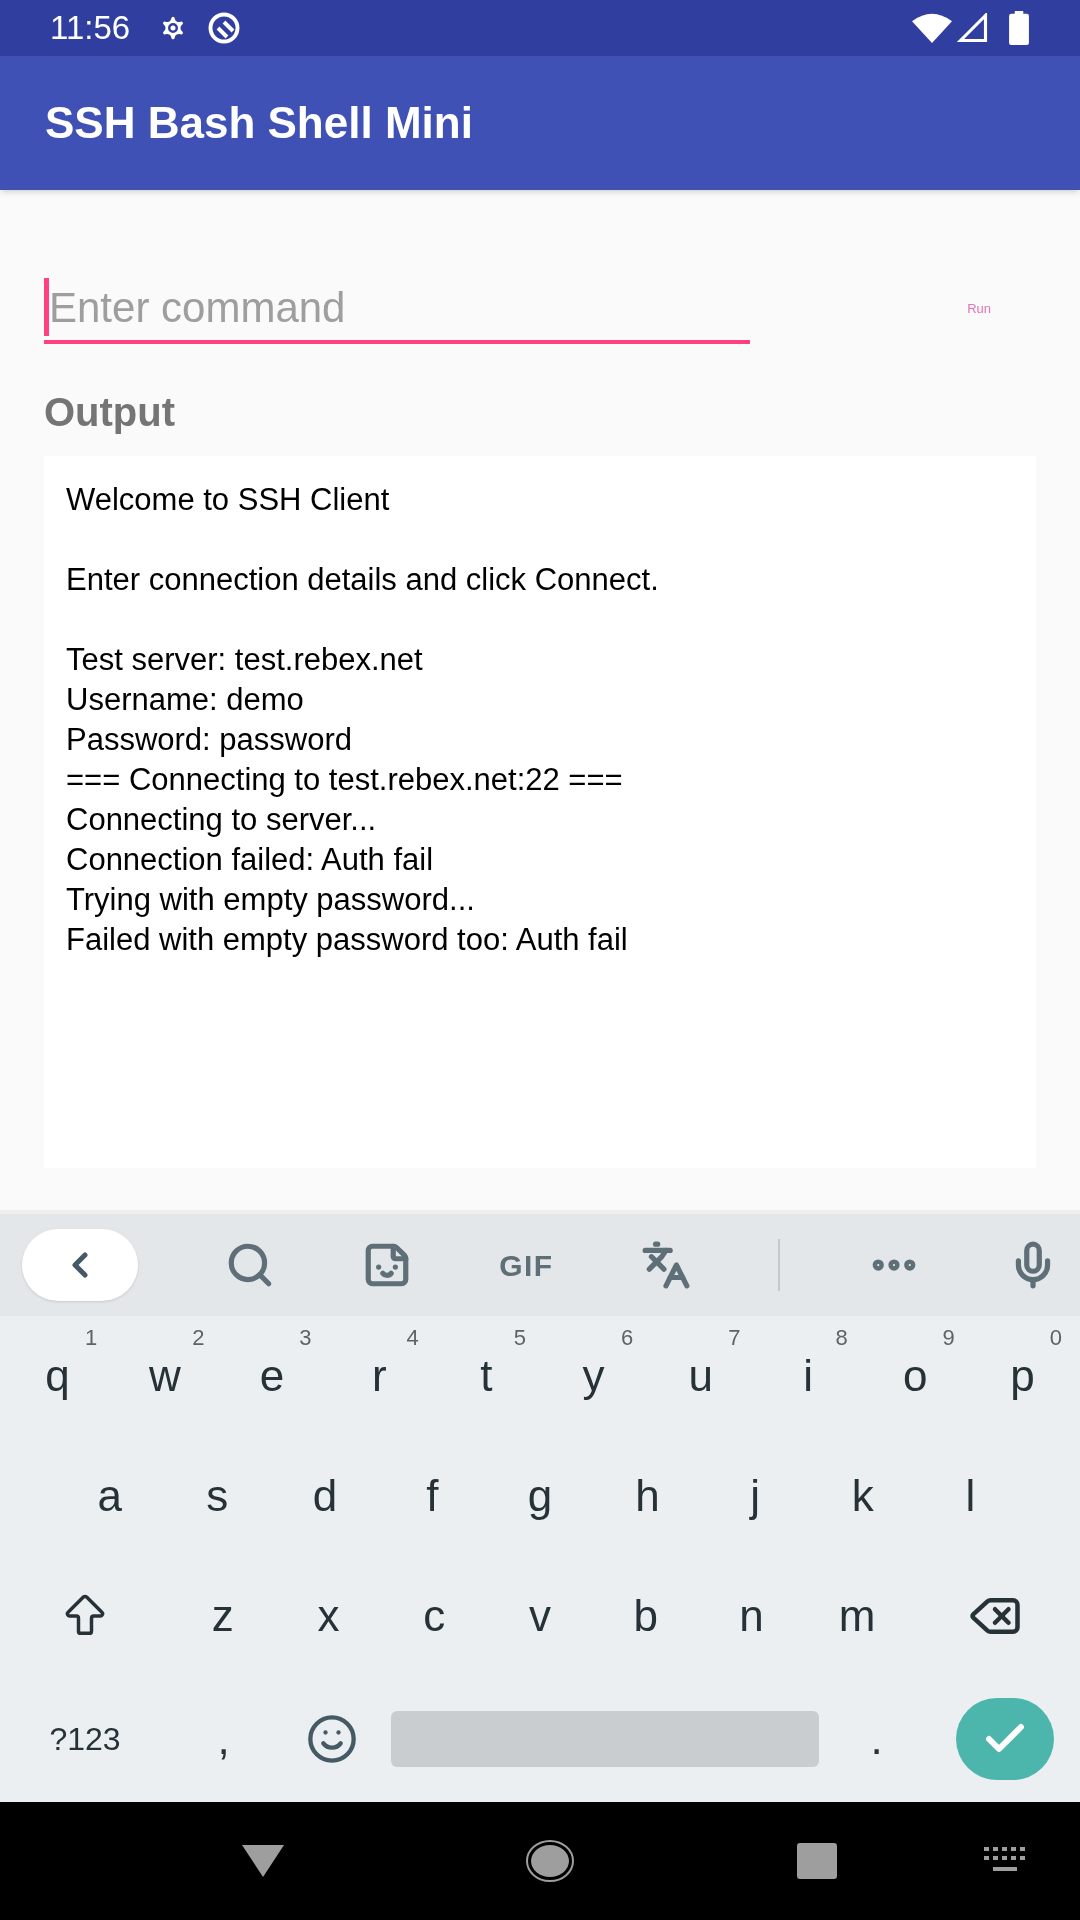  What do you see at coordinates (228, 500) in the screenshot?
I see `output-line: Welcome to SSH Client` at bounding box center [228, 500].